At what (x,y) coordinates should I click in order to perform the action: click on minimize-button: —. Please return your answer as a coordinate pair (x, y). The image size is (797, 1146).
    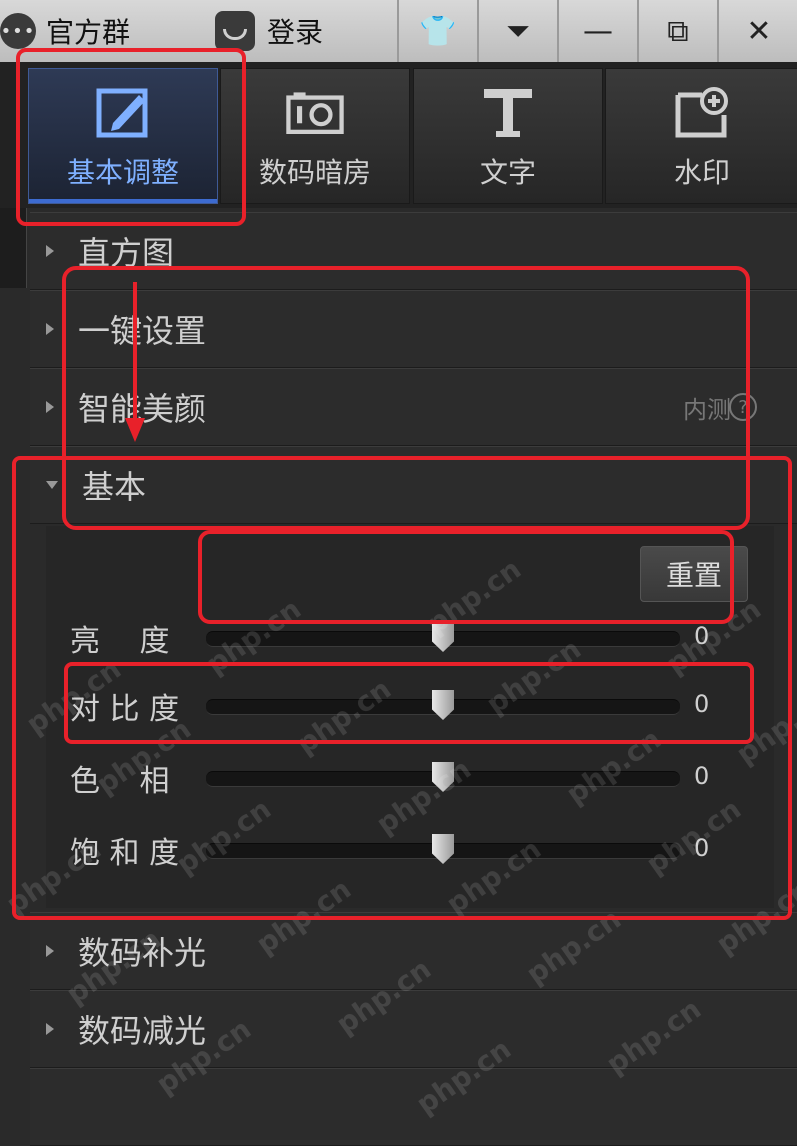
    Looking at the image, I should click on (597, 31).